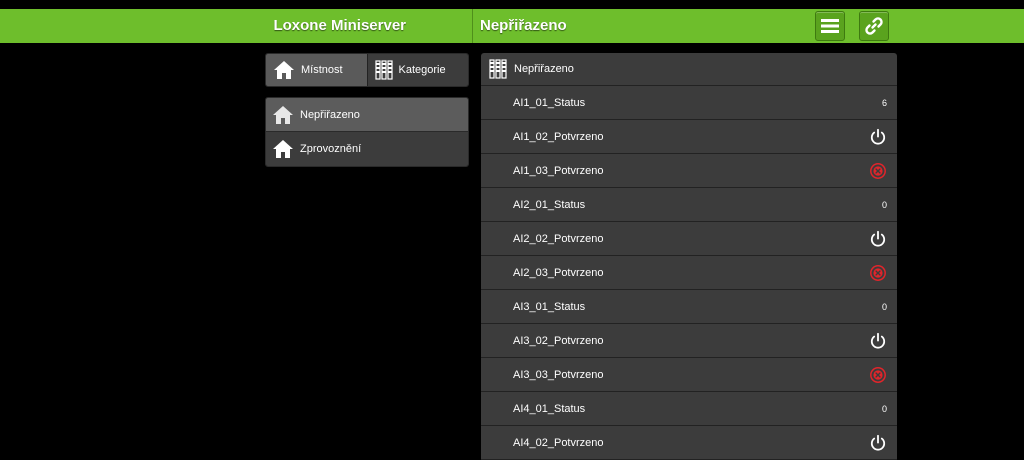  I want to click on menu-button, so click(830, 26).